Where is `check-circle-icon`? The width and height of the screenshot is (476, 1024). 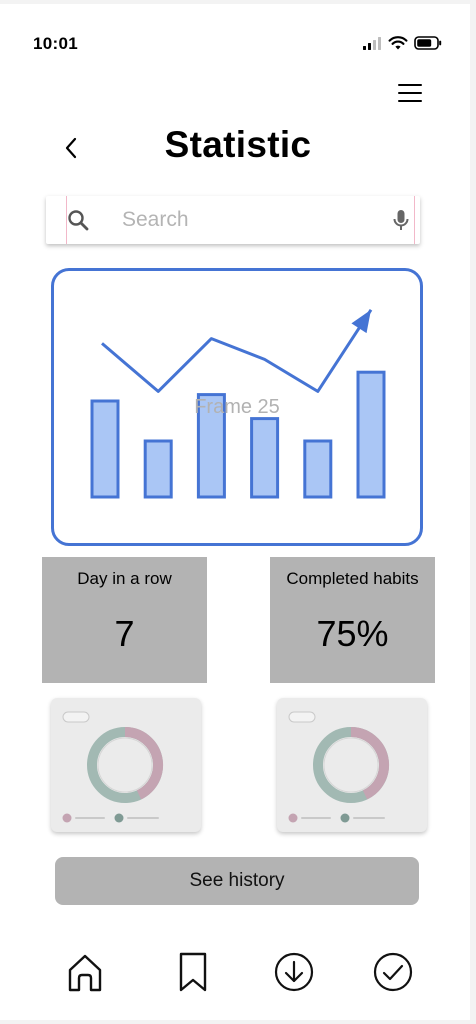
check-circle-icon is located at coordinates (393, 972).